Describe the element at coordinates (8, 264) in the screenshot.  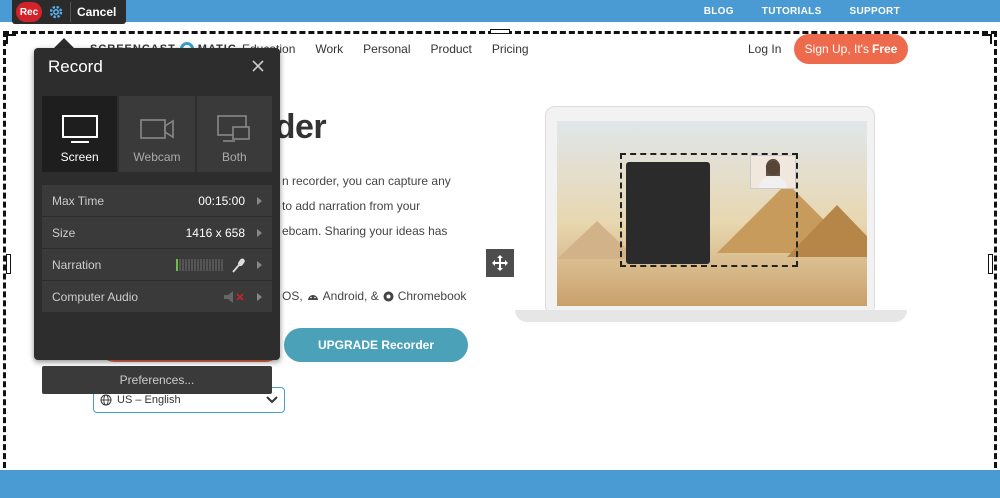
I see `resize-handle-left` at that location.